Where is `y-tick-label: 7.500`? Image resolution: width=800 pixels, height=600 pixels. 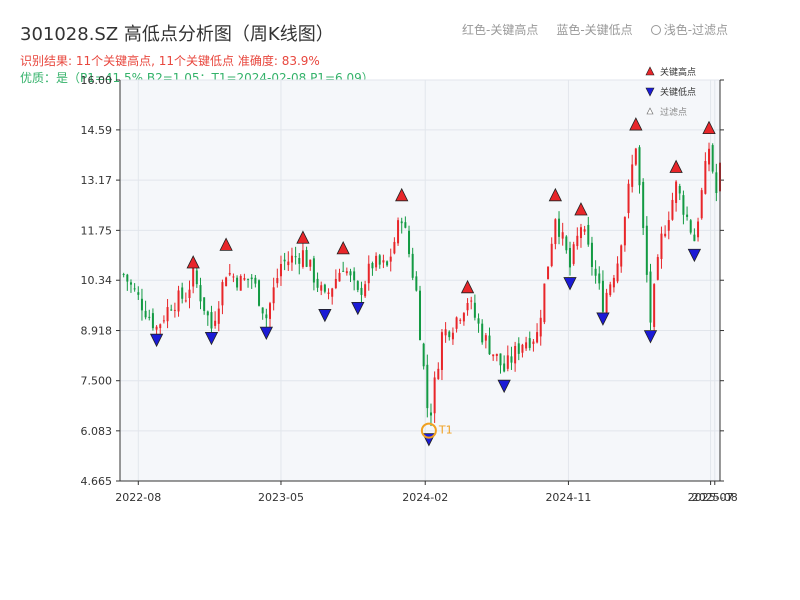 y-tick-label: 7.500 is located at coordinates (97, 381).